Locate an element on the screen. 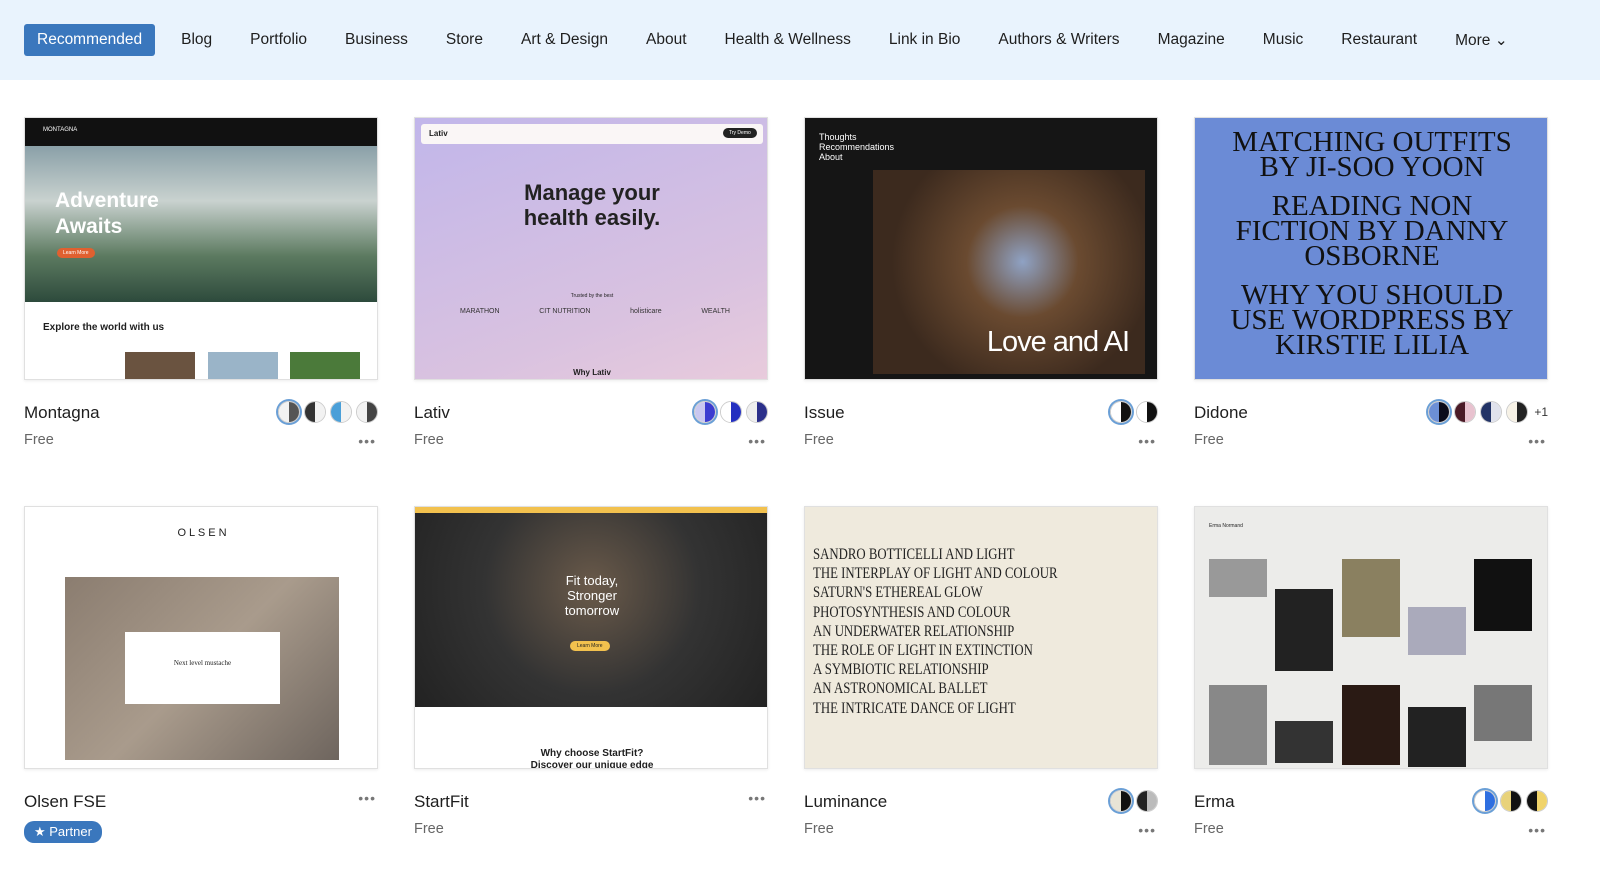 This screenshot has width=1600, height=883. theme-preview: Thoughts Recommendations About Love and AI is located at coordinates (981, 248).